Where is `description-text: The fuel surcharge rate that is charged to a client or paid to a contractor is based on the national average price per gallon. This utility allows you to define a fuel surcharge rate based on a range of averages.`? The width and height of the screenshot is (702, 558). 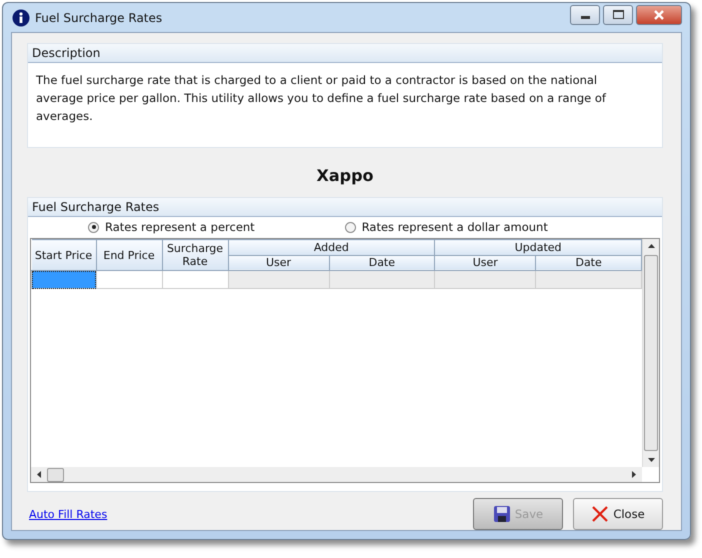
description-text: The fuel surcharge rate that is charged to a client or paid to a contractor is based on the national average price per gallon. This utility allows you to define a fuel surcharge rate based on a range of averages. is located at coordinates (321, 98).